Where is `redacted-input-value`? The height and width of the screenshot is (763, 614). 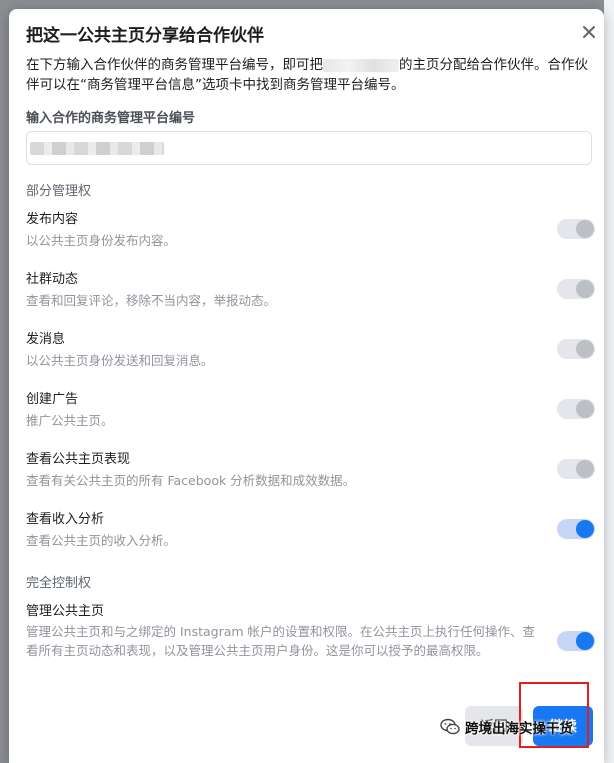 redacted-input-value is located at coordinates (97, 148).